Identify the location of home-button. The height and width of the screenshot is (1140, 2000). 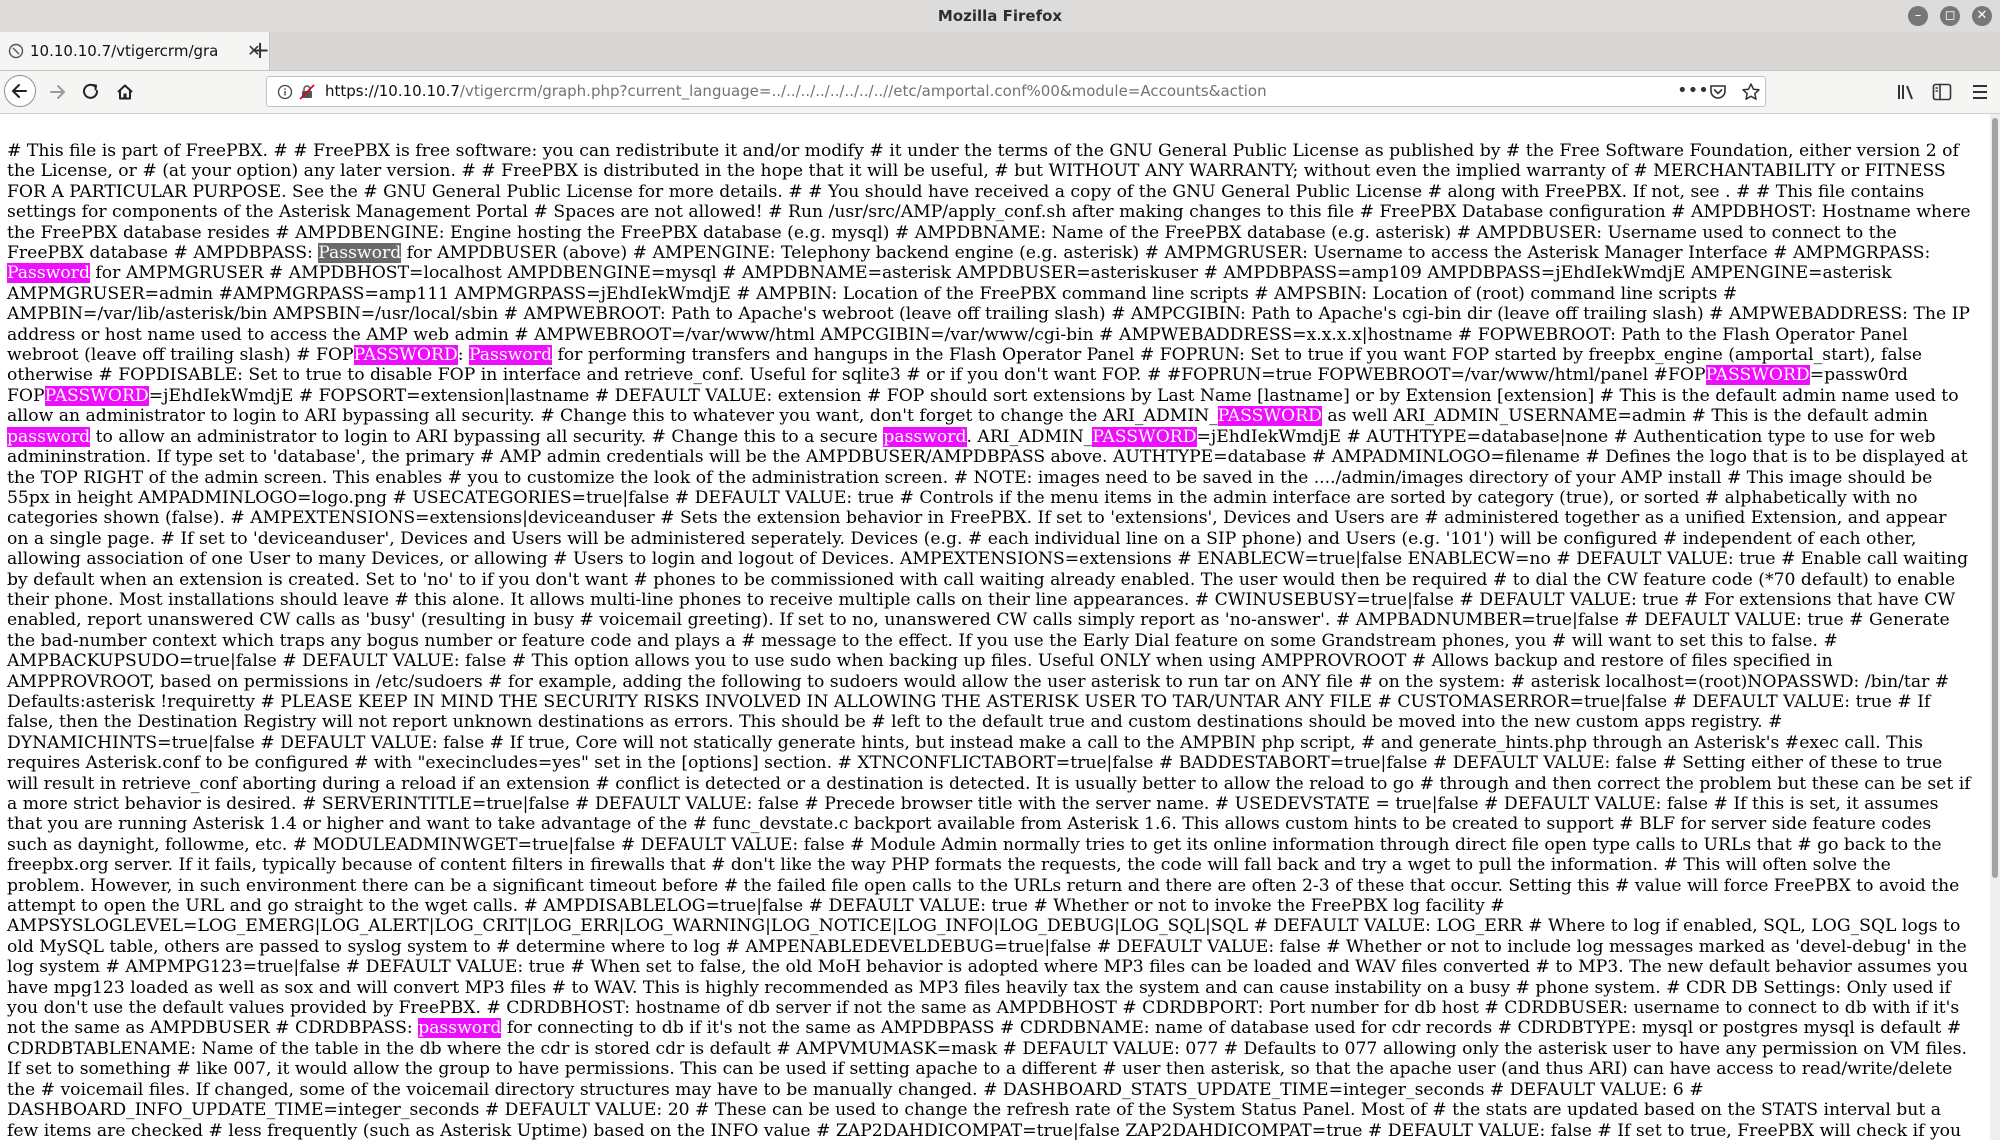
(125, 92).